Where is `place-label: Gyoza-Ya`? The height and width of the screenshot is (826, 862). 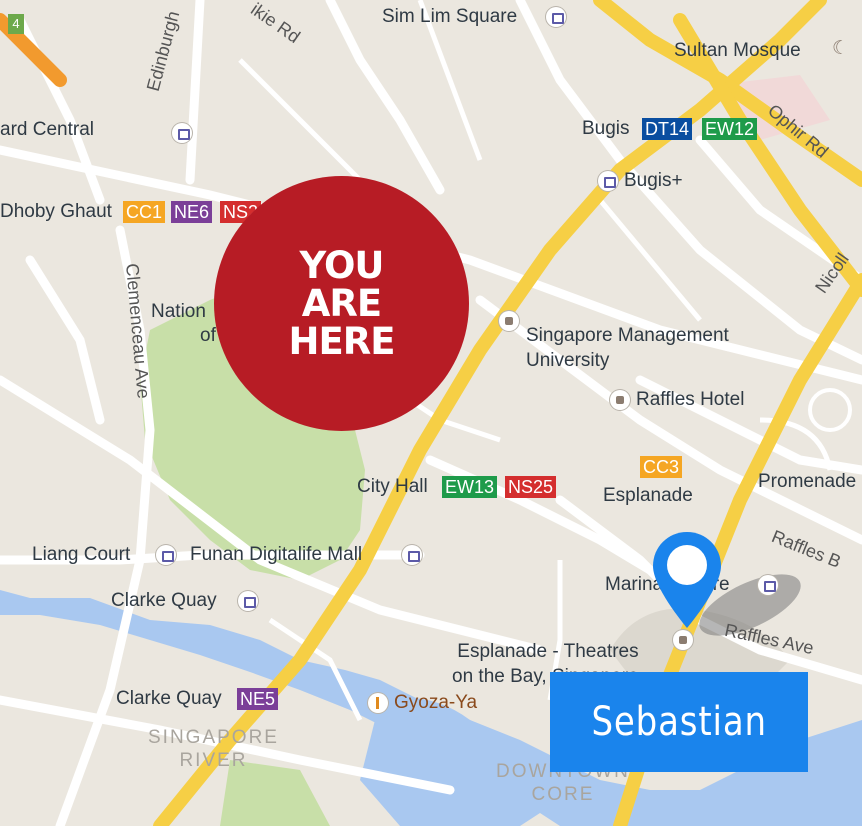
place-label: Gyoza-Ya is located at coordinates (436, 702).